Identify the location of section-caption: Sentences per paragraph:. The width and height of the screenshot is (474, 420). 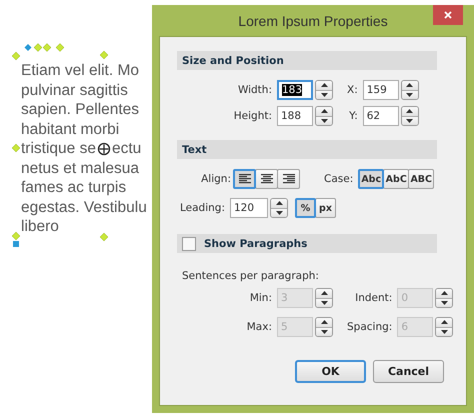
(251, 276).